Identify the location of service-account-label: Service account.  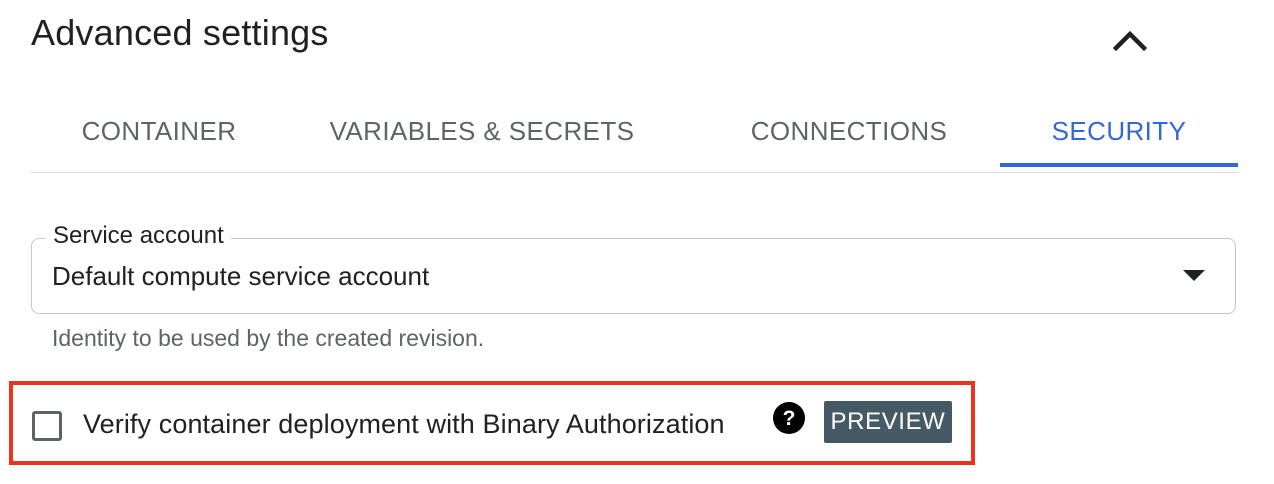
(138, 236).